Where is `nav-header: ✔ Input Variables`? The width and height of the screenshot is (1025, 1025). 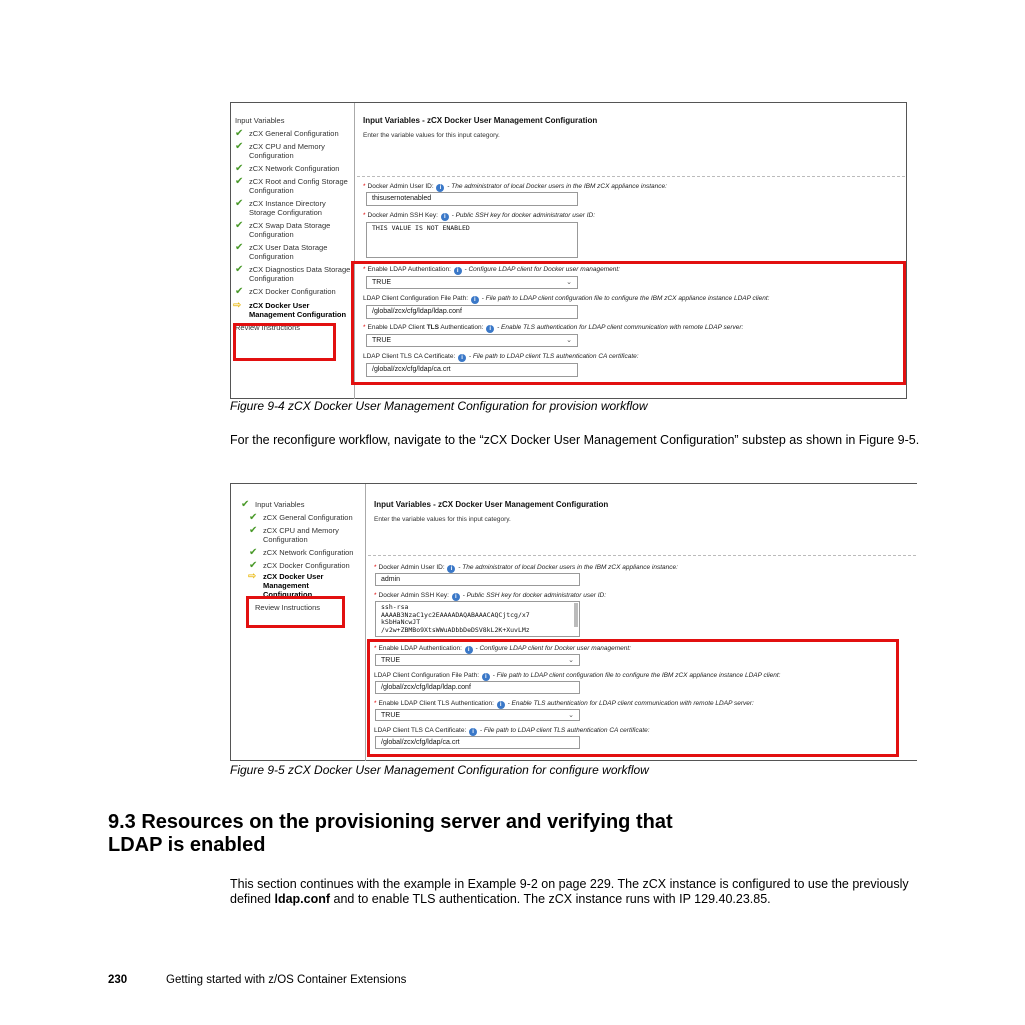 nav-header: ✔ Input Variables is located at coordinates (299, 504).